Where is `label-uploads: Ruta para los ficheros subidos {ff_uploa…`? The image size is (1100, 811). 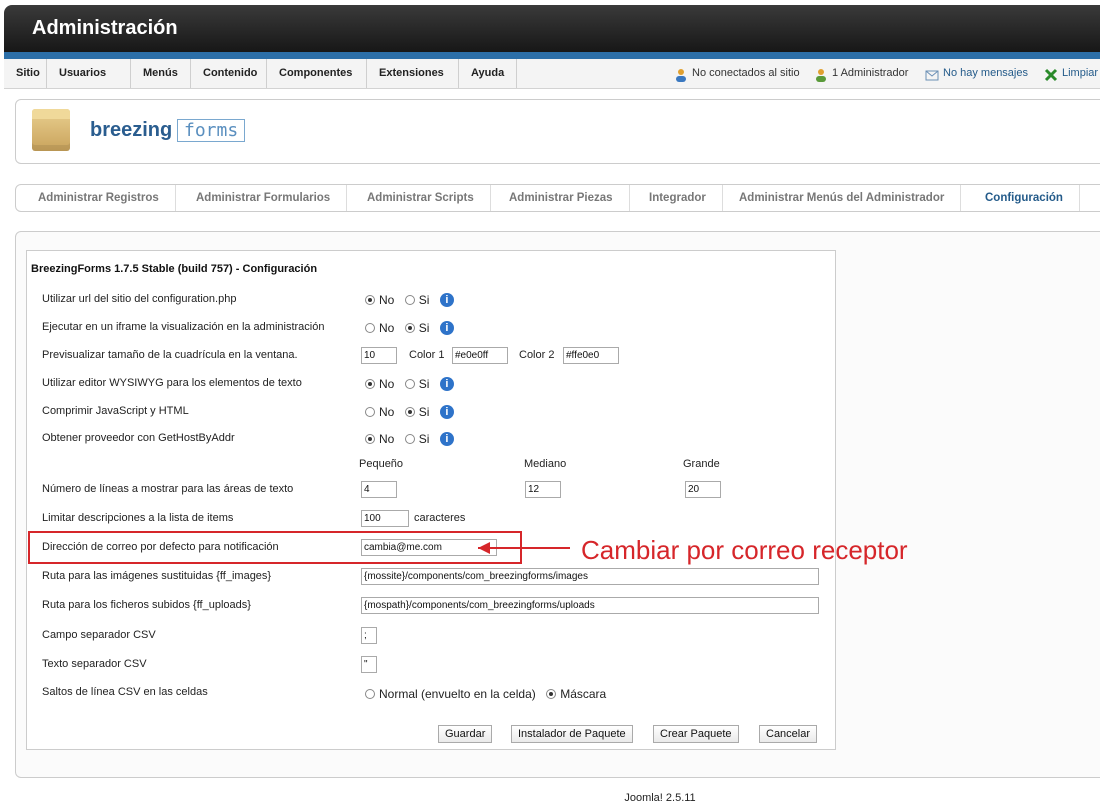 label-uploads: Ruta para los ficheros subidos {ff_uploa… is located at coordinates (146, 605).